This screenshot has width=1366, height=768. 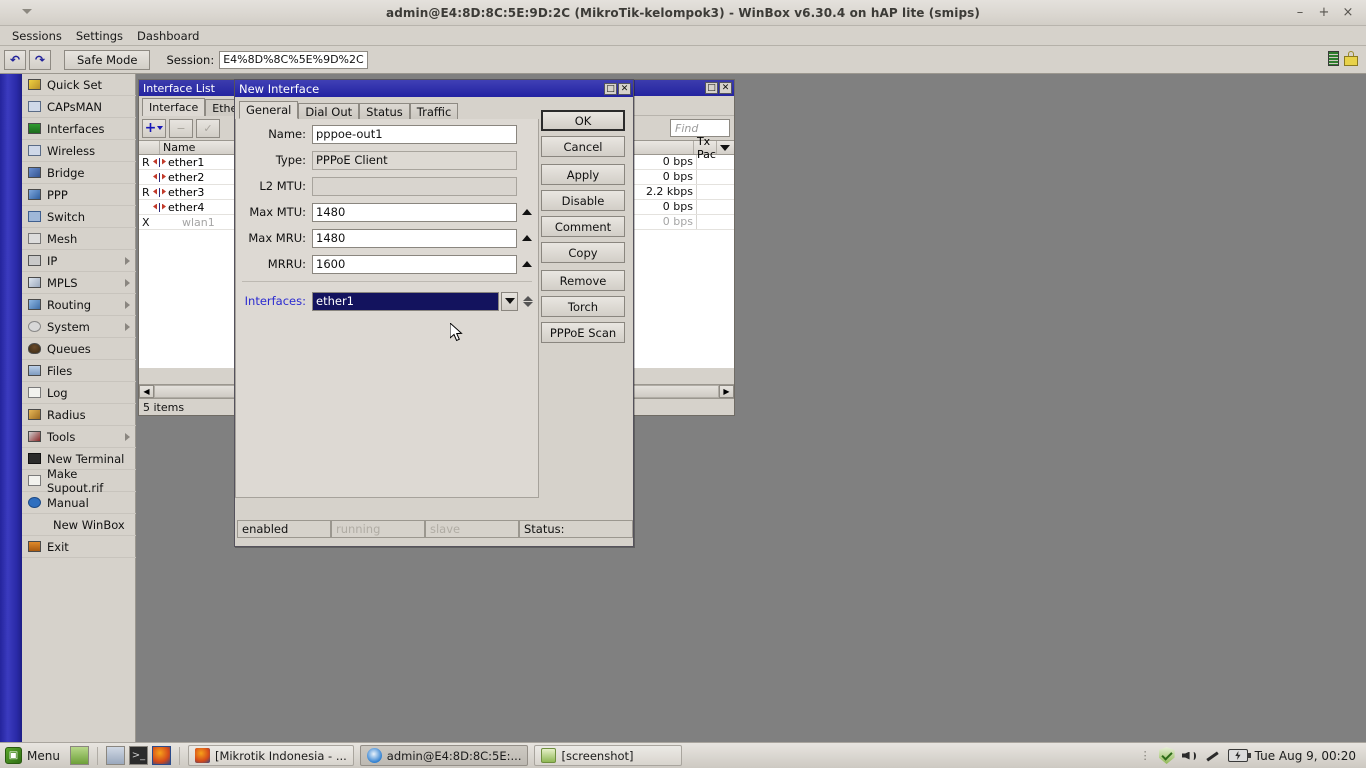 I want to click on firefox-icon, so click(x=161, y=755).